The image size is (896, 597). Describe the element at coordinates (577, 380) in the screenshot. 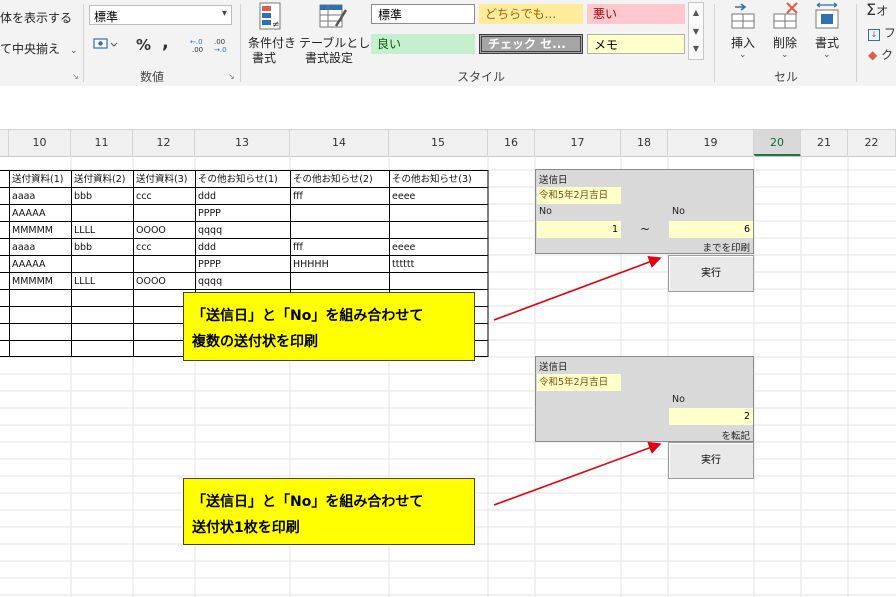

I see `annotation-arrows` at that location.